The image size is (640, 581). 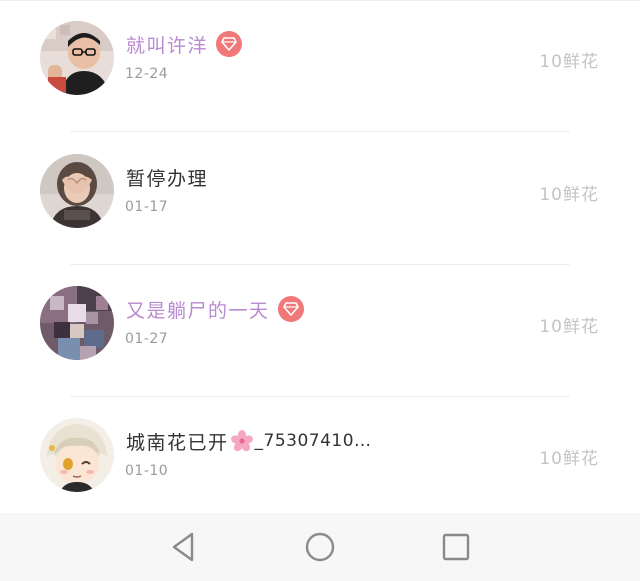 I want to click on user-name-text: 暂停办理, so click(x=167, y=178).